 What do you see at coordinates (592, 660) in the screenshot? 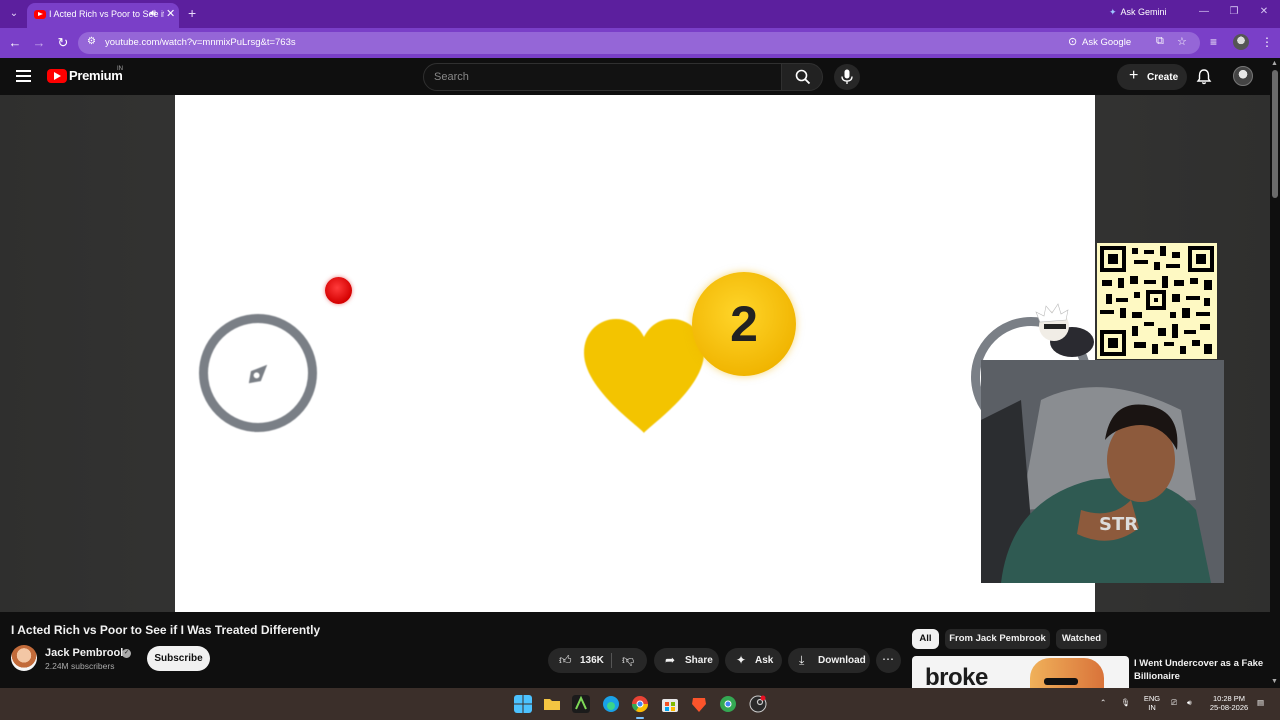
I see `like-count: 136K` at bounding box center [592, 660].